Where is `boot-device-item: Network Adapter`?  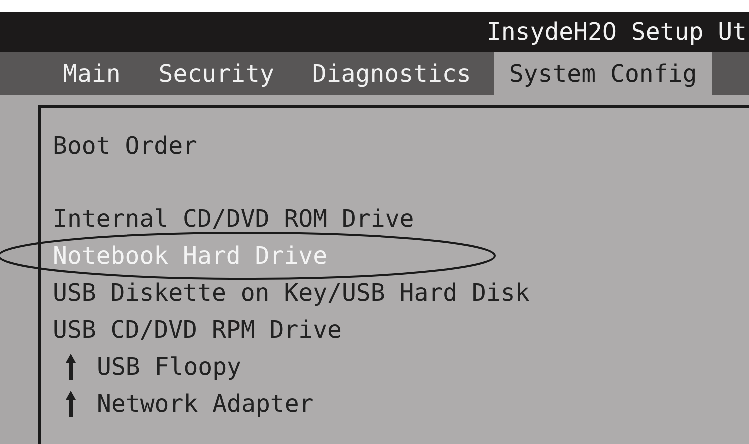 boot-device-item: Network Adapter is located at coordinates (205, 404).